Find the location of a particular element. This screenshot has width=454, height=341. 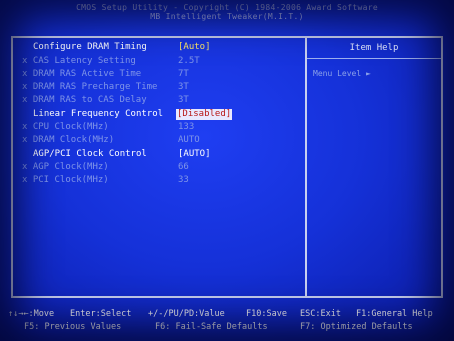

setting-label: x DRAM RAS to CAS Delay is located at coordinates (84, 100).